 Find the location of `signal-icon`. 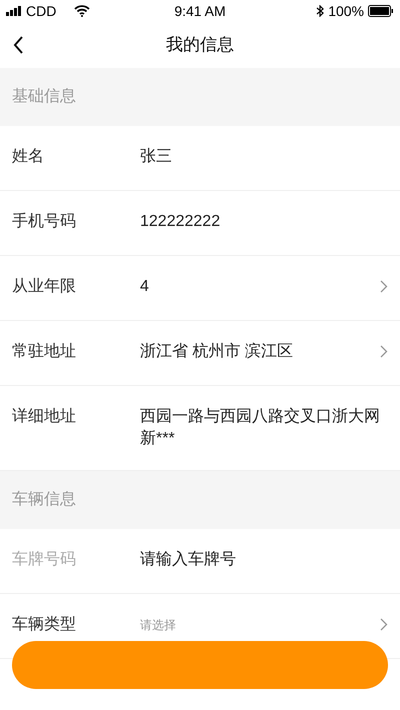

signal-icon is located at coordinates (14, 11).